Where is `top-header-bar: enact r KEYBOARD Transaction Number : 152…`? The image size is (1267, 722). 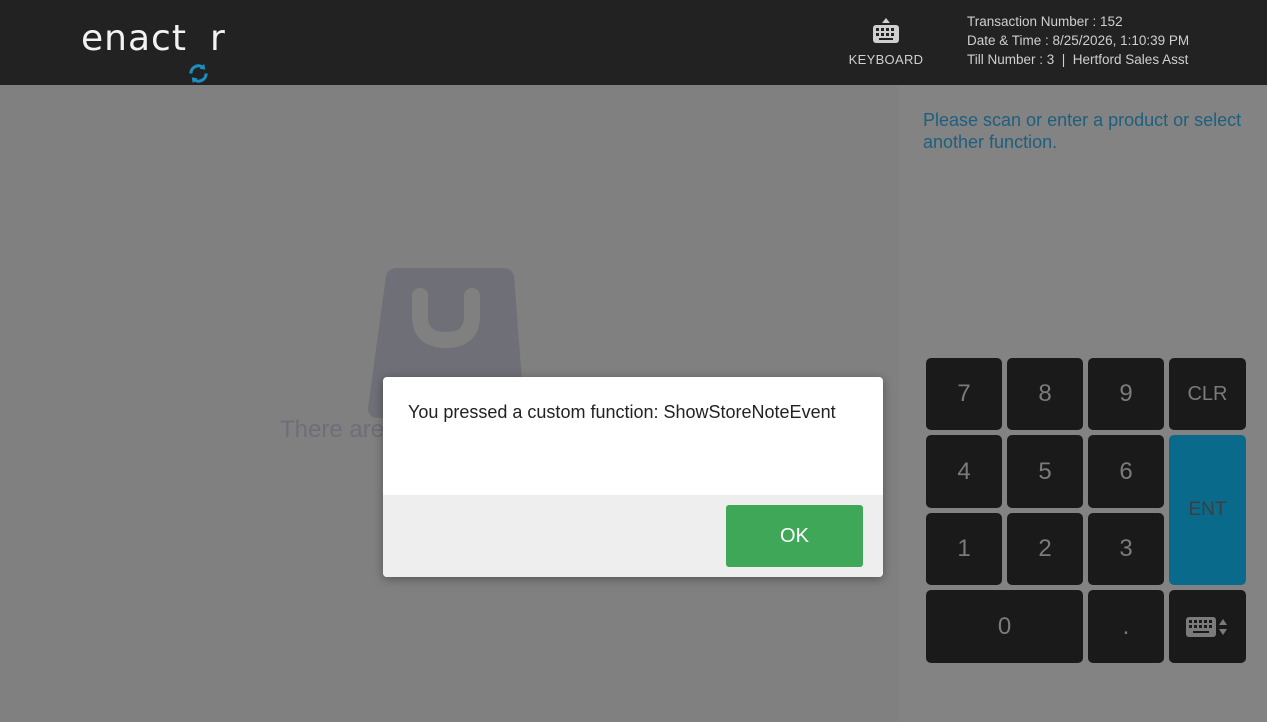
top-header-bar: enact r KEYBOARD Transaction Number : 152… is located at coordinates (633, 42).